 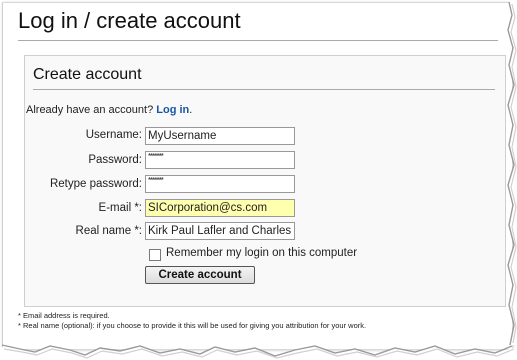 I want to click on real-name-label: Real name *:, so click(x=108, y=231).